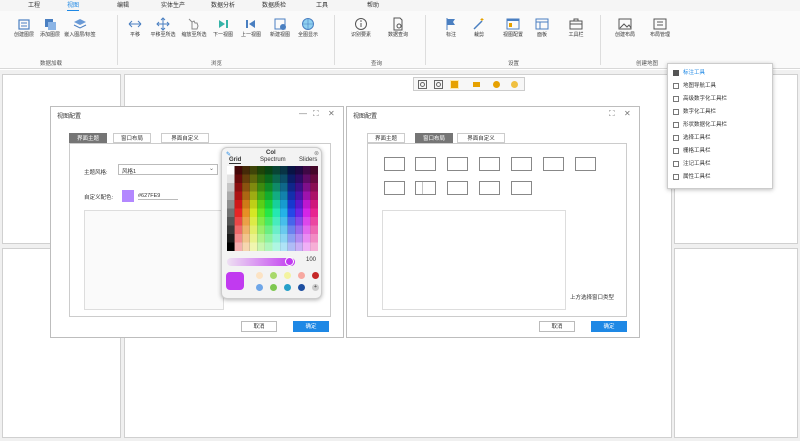 This screenshot has width=800, height=441. I want to click on menu-item-advanced-digitize: 高级数字化工具栏, so click(700, 100).